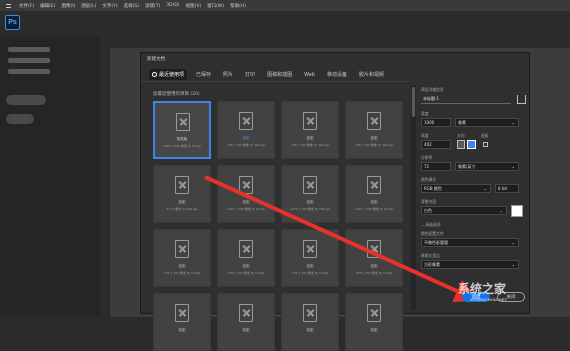 Image resolution: width=570 pixels, height=351 pixels. What do you see at coordinates (310, 273) in the screenshot?
I see `preset-size: 701 x 701 像素 @ 72 ppi` at bounding box center [310, 273].